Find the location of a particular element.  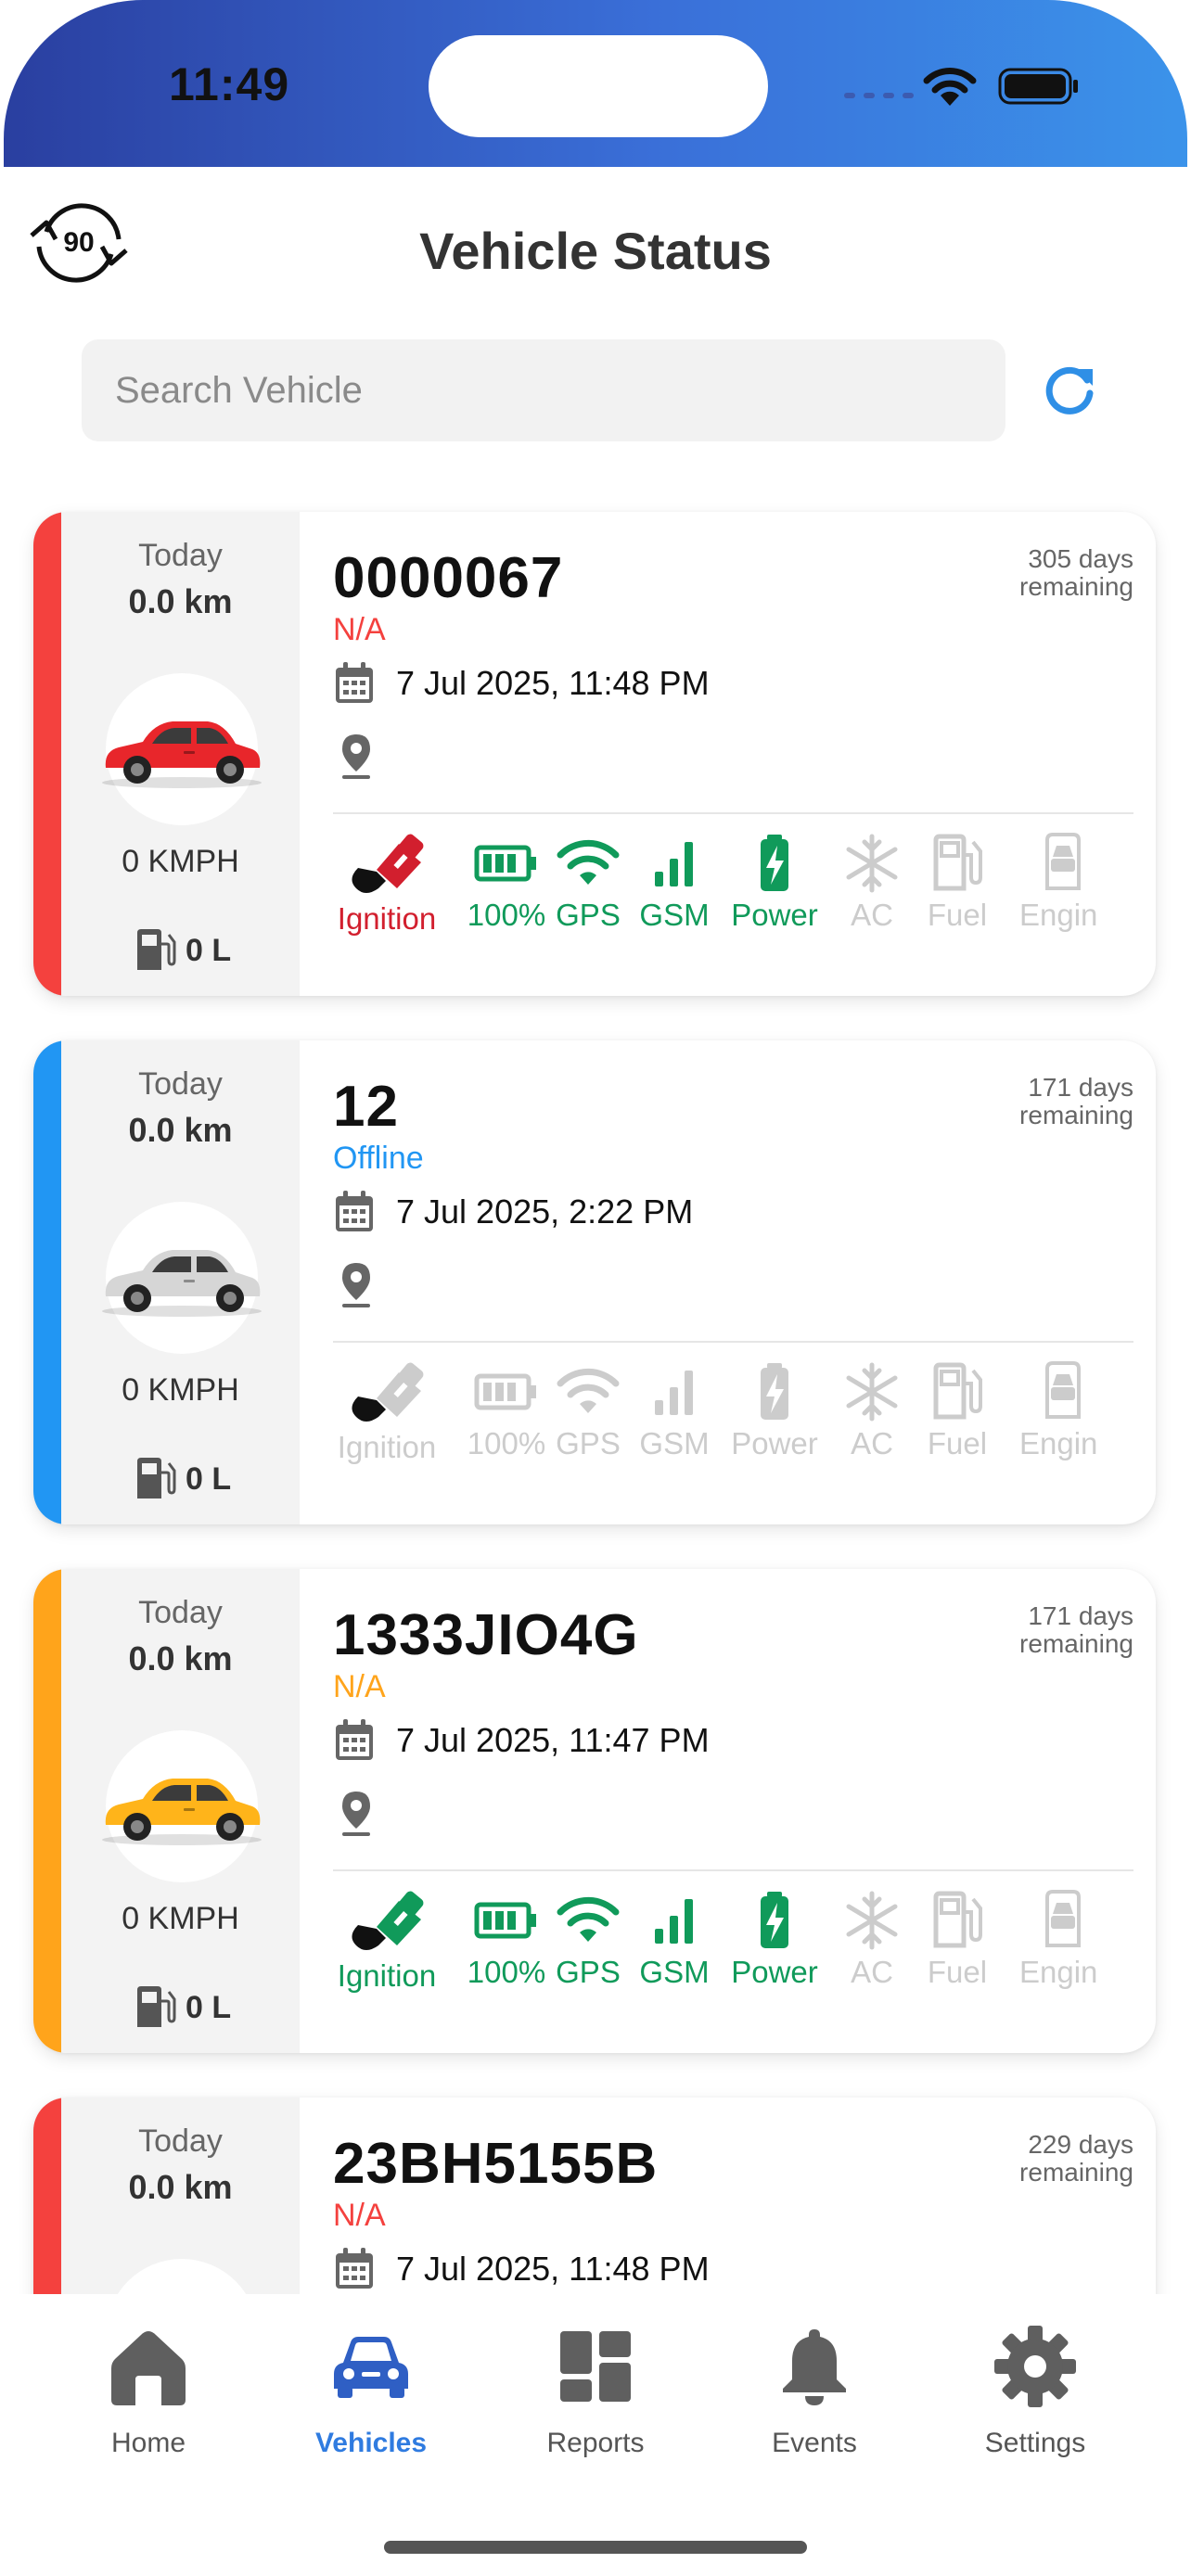

gear-icon is located at coordinates (1035, 2366).